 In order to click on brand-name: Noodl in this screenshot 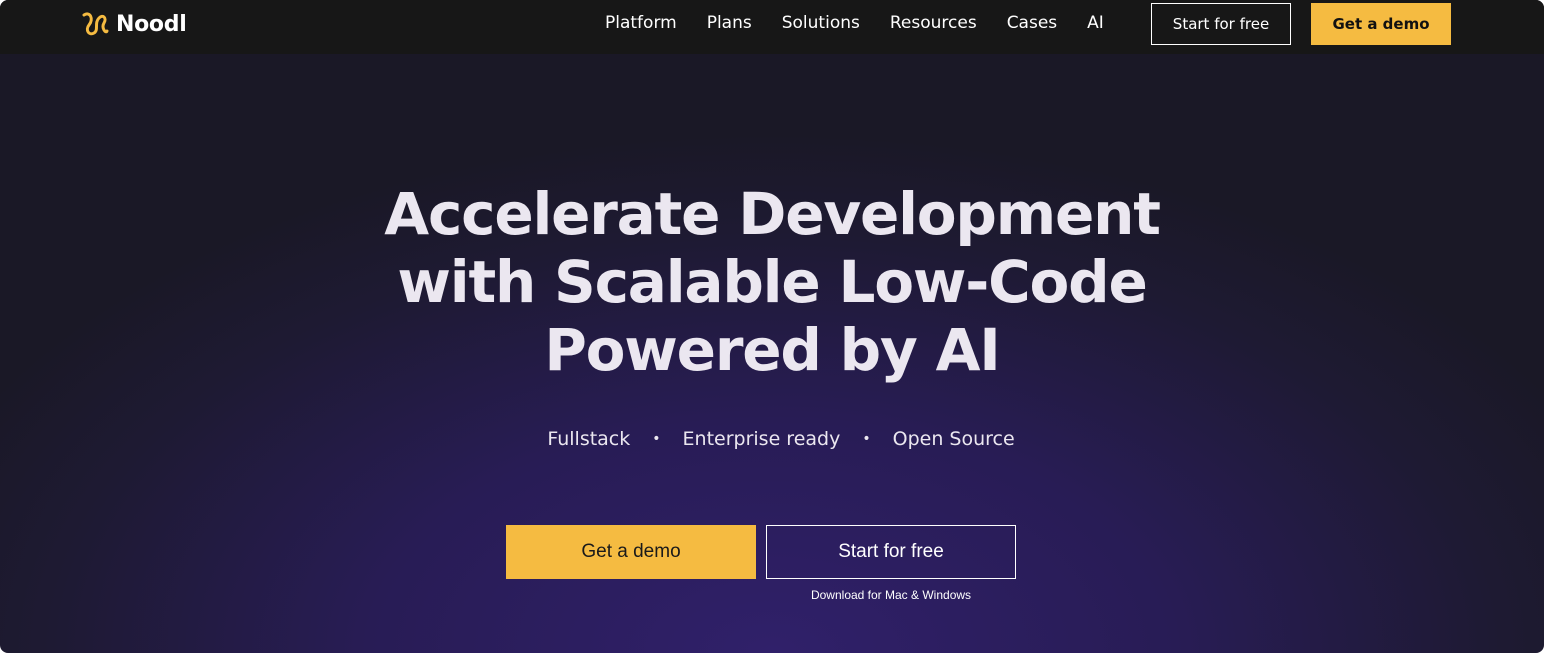, I will do `click(151, 24)`.